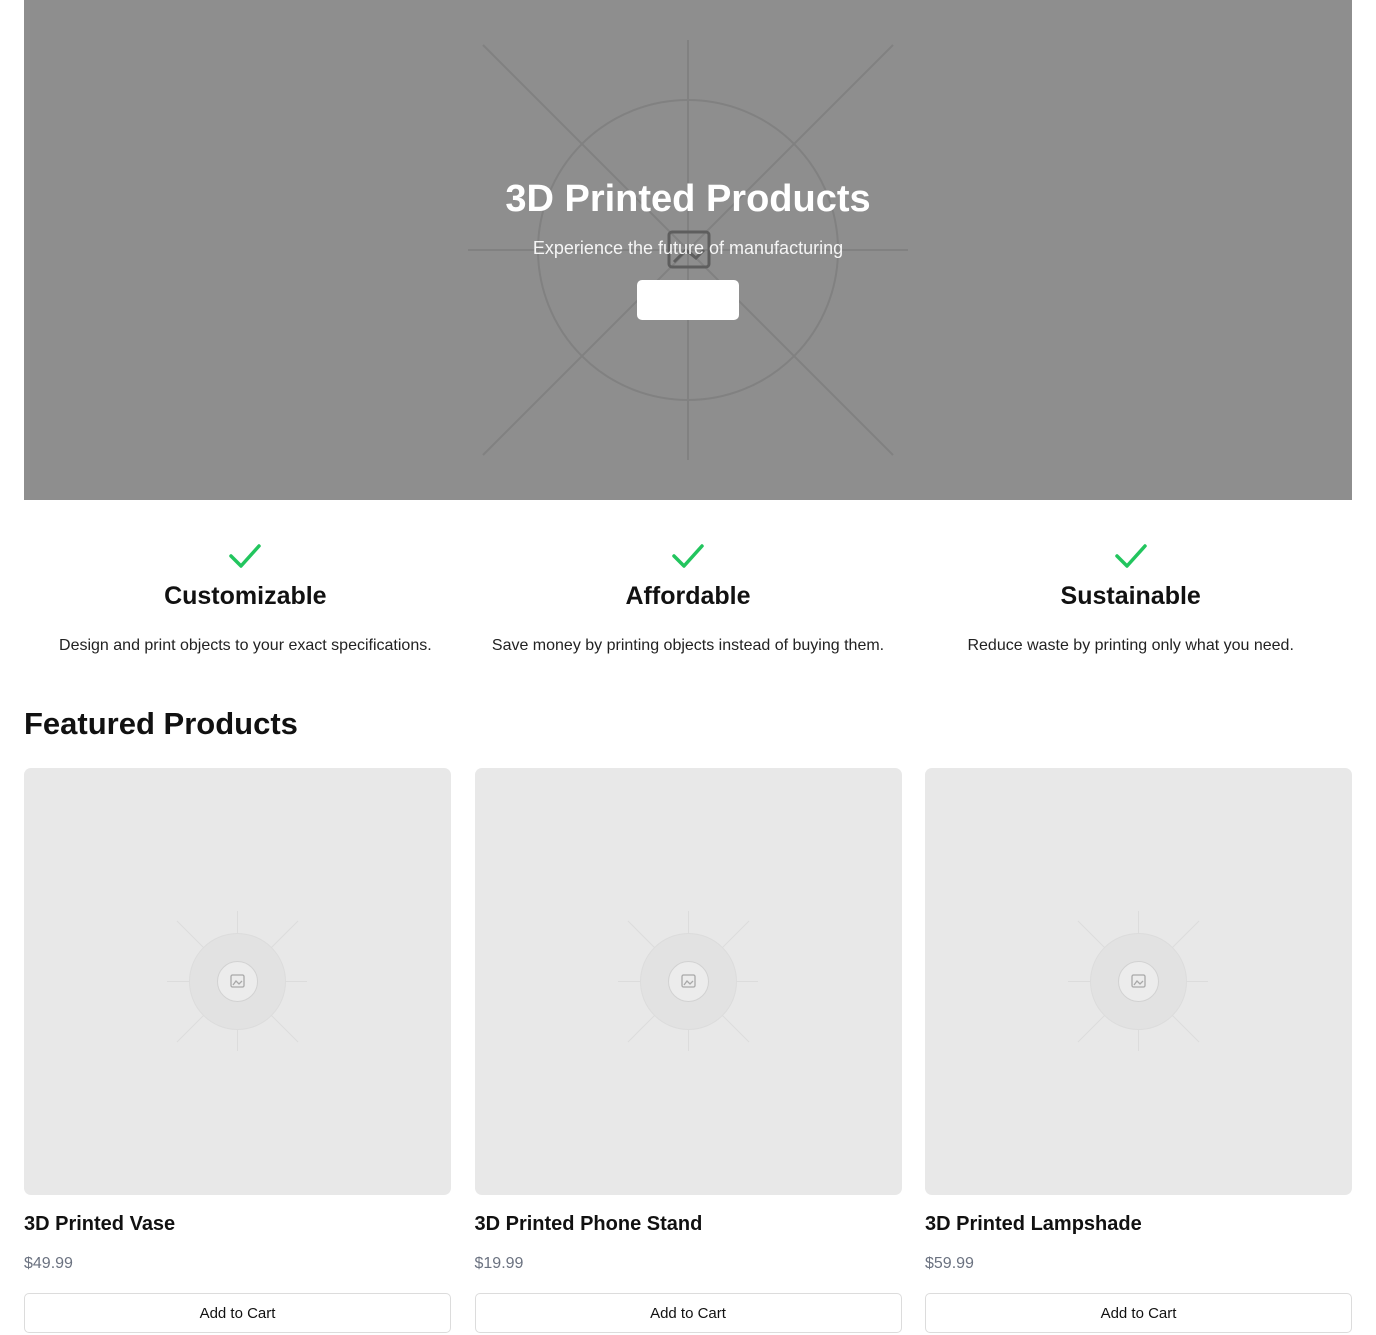 The height and width of the screenshot is (1335, 1376). I want to click on product-price: $49.99, so click(48, 1263).